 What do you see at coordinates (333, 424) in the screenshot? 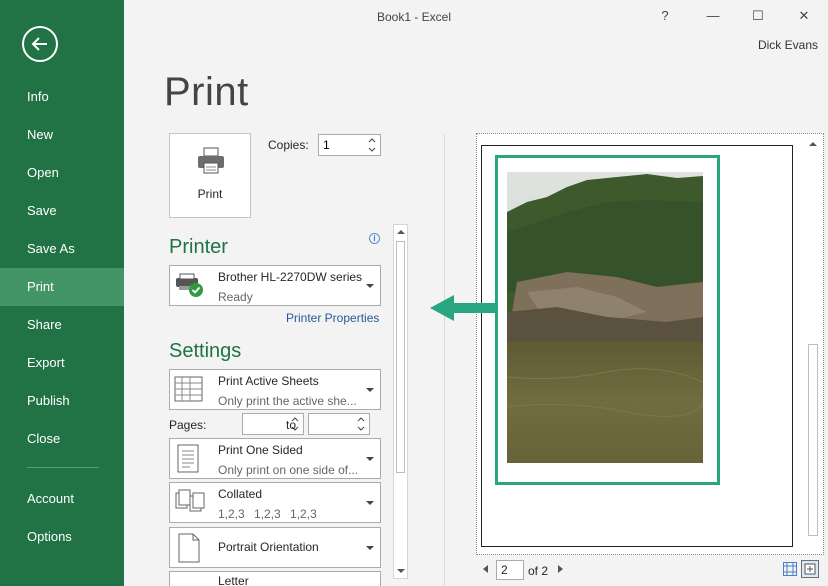
I see `pages-to-input` at bounding box center [333, 424].